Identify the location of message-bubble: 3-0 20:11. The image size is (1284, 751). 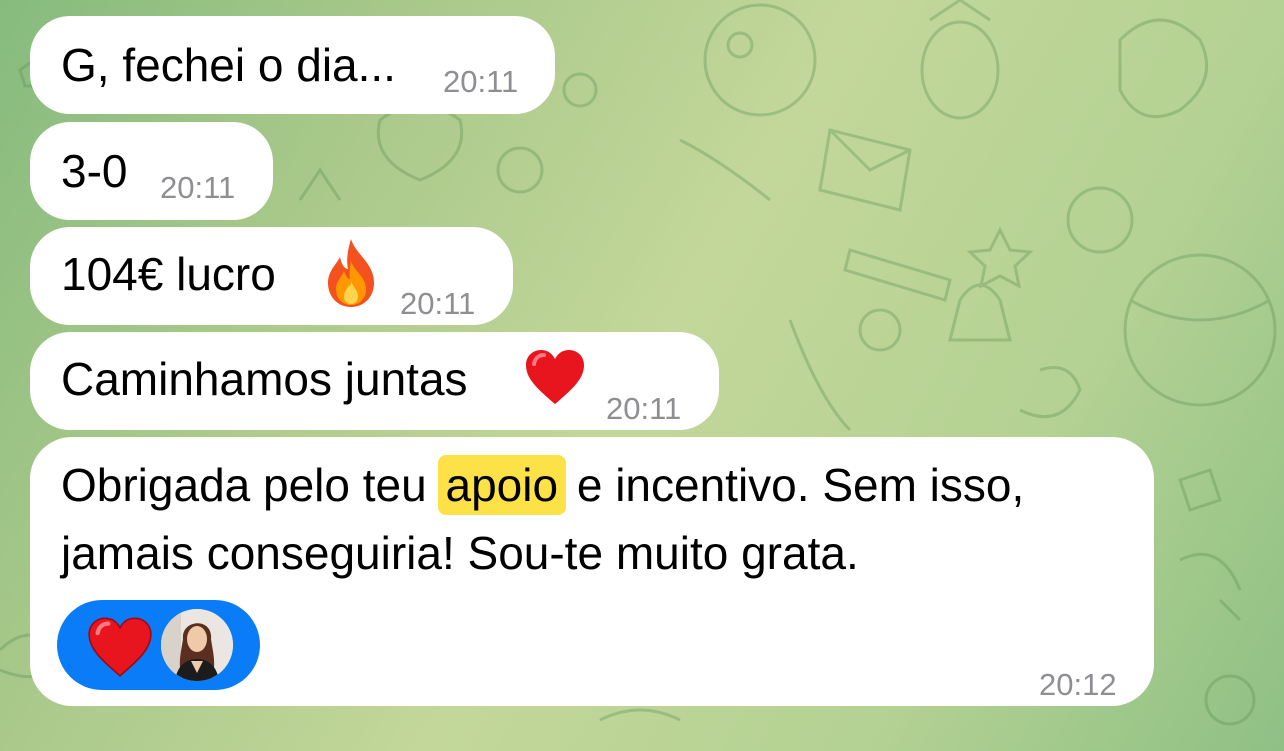
(151, 171).